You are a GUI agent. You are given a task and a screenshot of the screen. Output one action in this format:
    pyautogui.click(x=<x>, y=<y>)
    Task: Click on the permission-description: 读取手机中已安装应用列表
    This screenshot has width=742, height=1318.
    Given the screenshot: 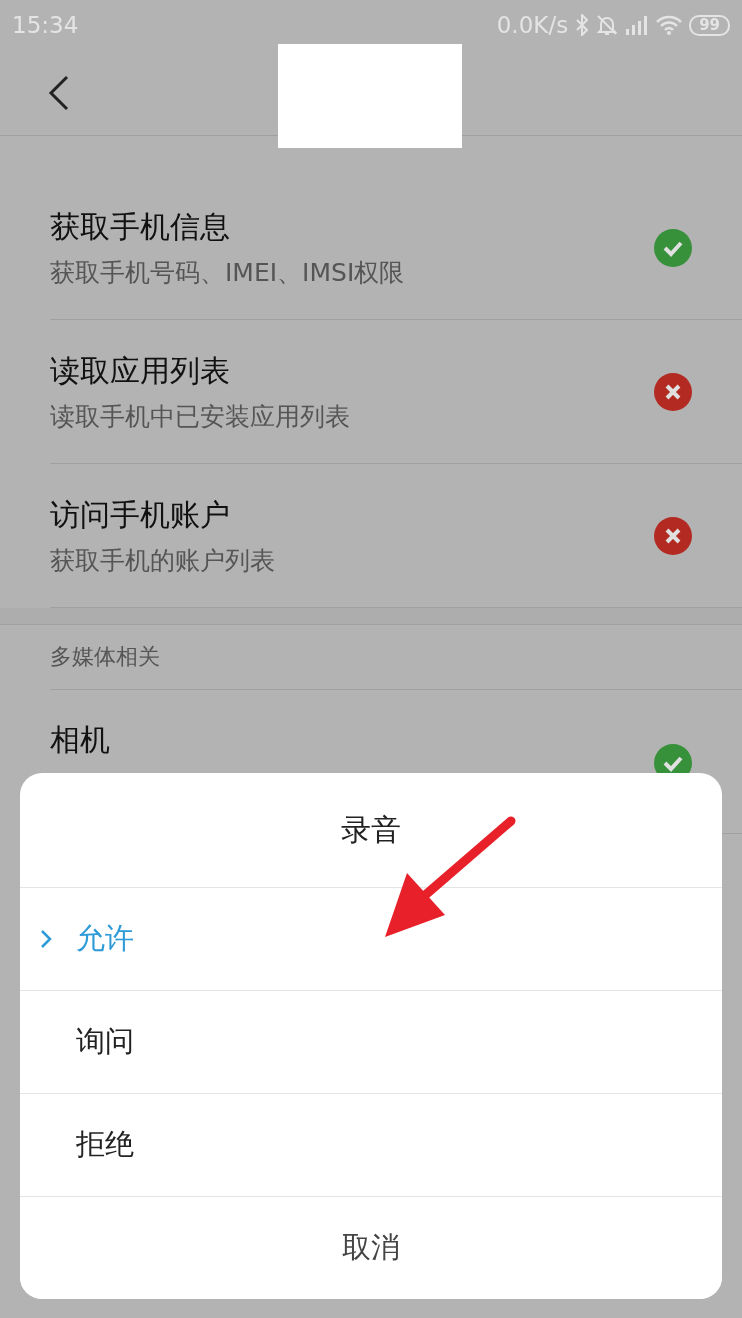 What is the action you would take?
    pyautogui.click(x=200, y=416)
    